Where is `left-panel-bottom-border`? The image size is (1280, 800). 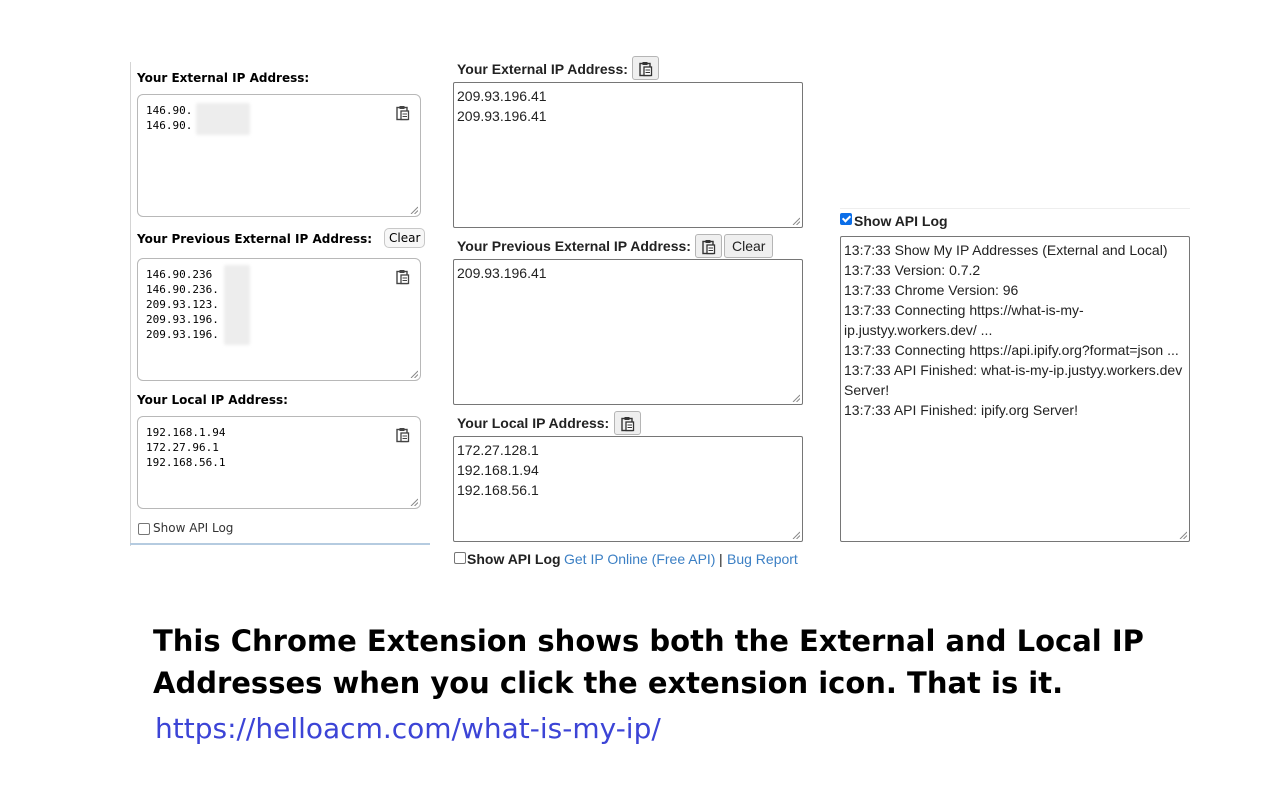
left-panel-bottom-border is located at coordinates (280, 544).